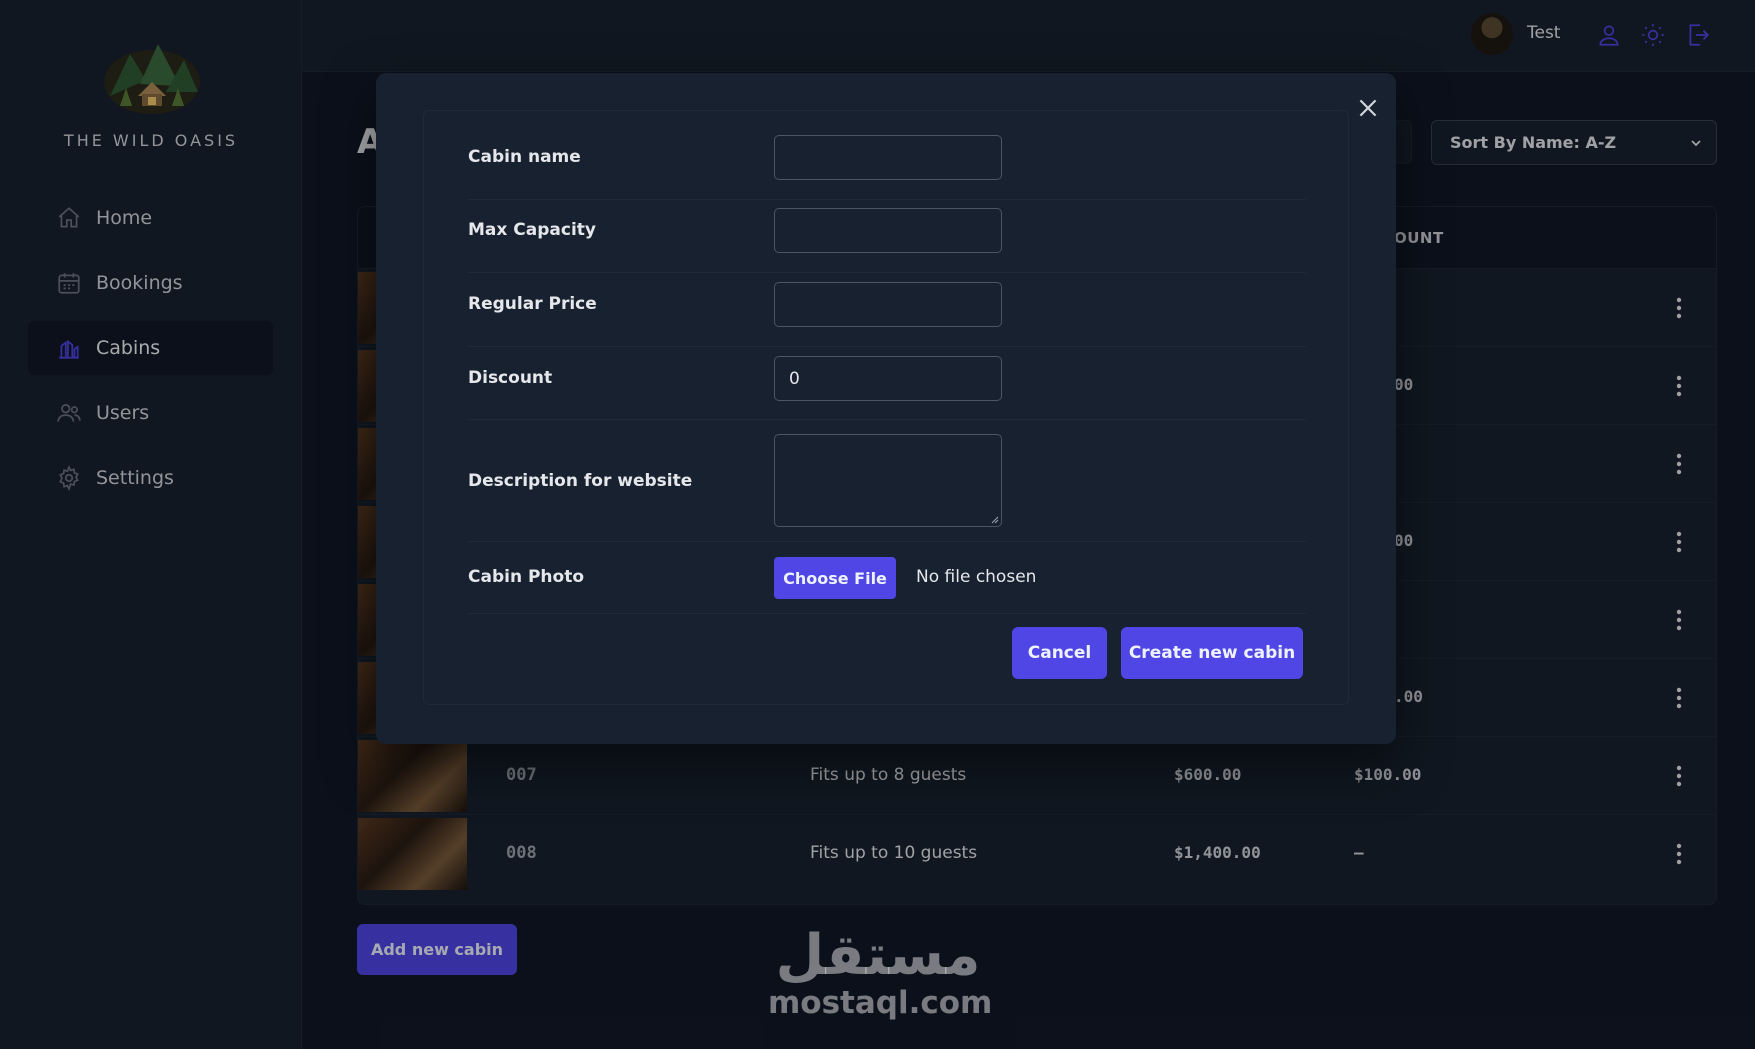 This screenshot has height=1049, width=1755. Describe the element at coordinates (888, 230) in the screenshot. I see `max-capacity-input` at that location.